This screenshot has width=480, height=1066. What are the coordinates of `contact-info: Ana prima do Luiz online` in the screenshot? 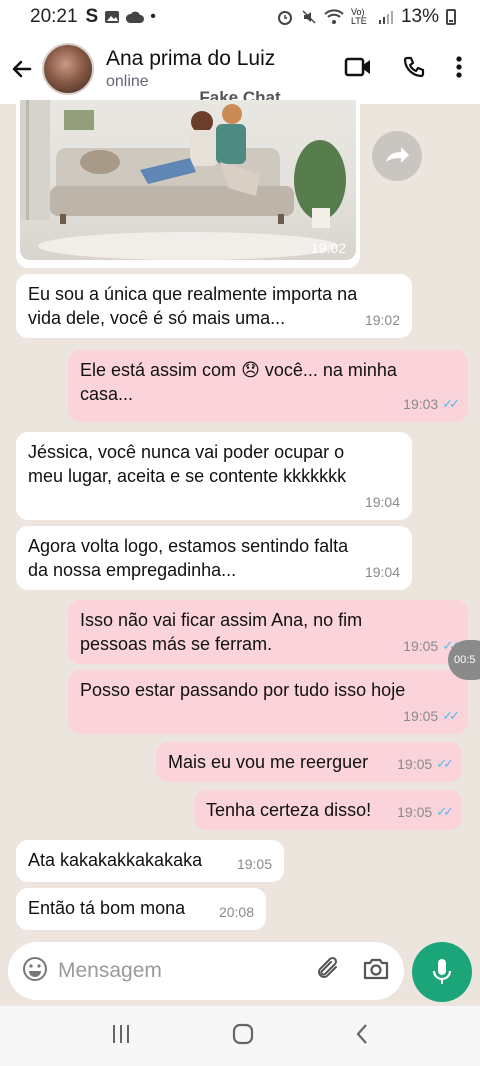 It's located at (190, 69).